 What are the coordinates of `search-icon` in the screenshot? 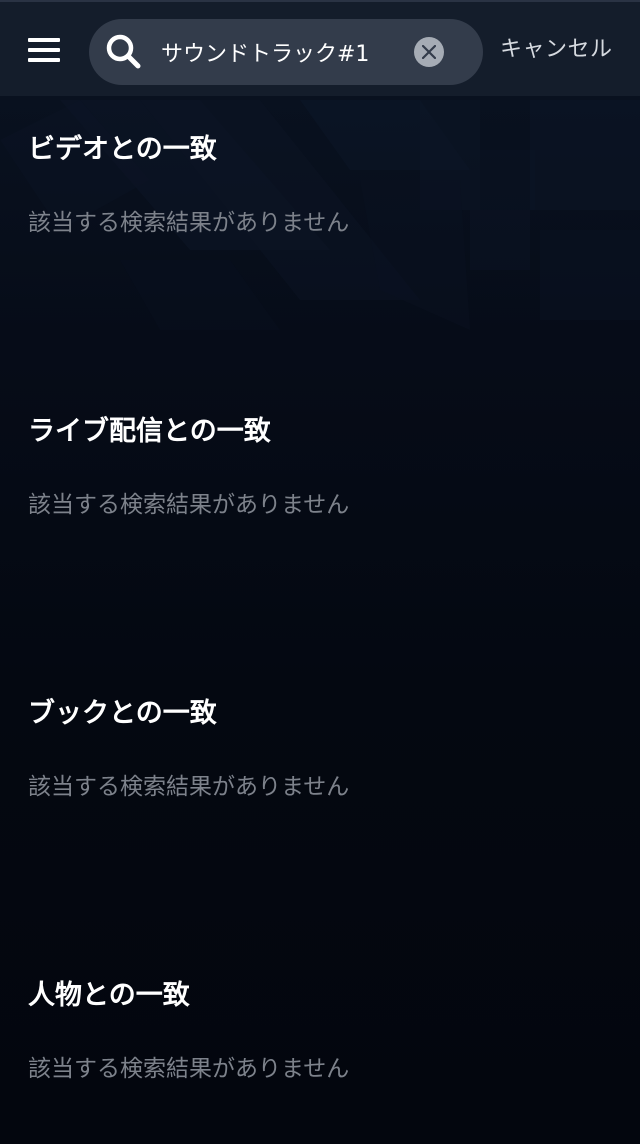 It's located at (124, 52).